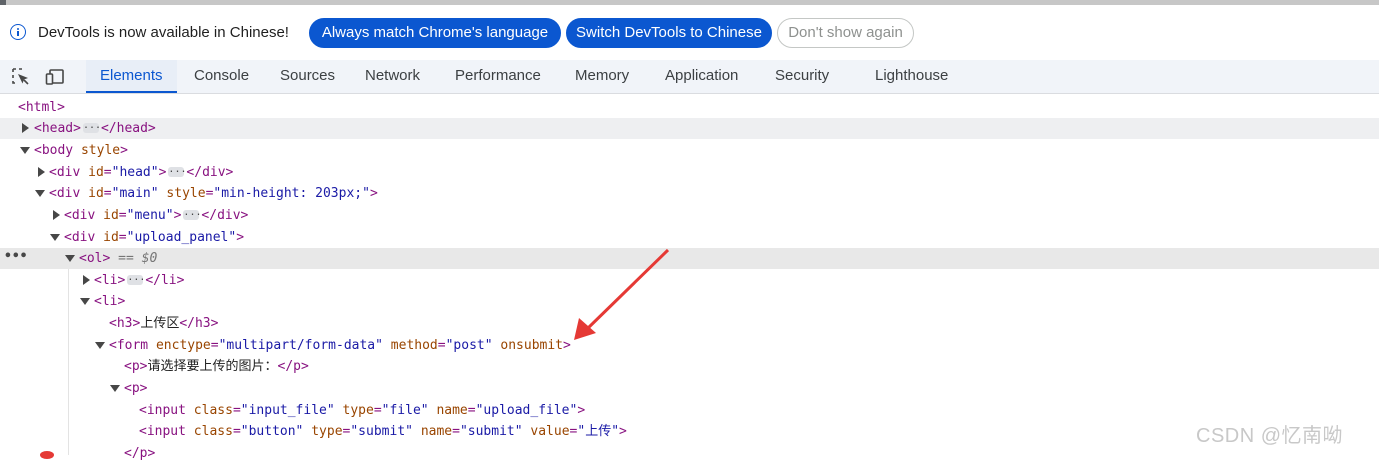 The image size is (1379, 464). What do you see at coordinates (845, 33) in the screenshot?
I see `dont-show-again-button: Don't show again` at bounding box center [845, 33].